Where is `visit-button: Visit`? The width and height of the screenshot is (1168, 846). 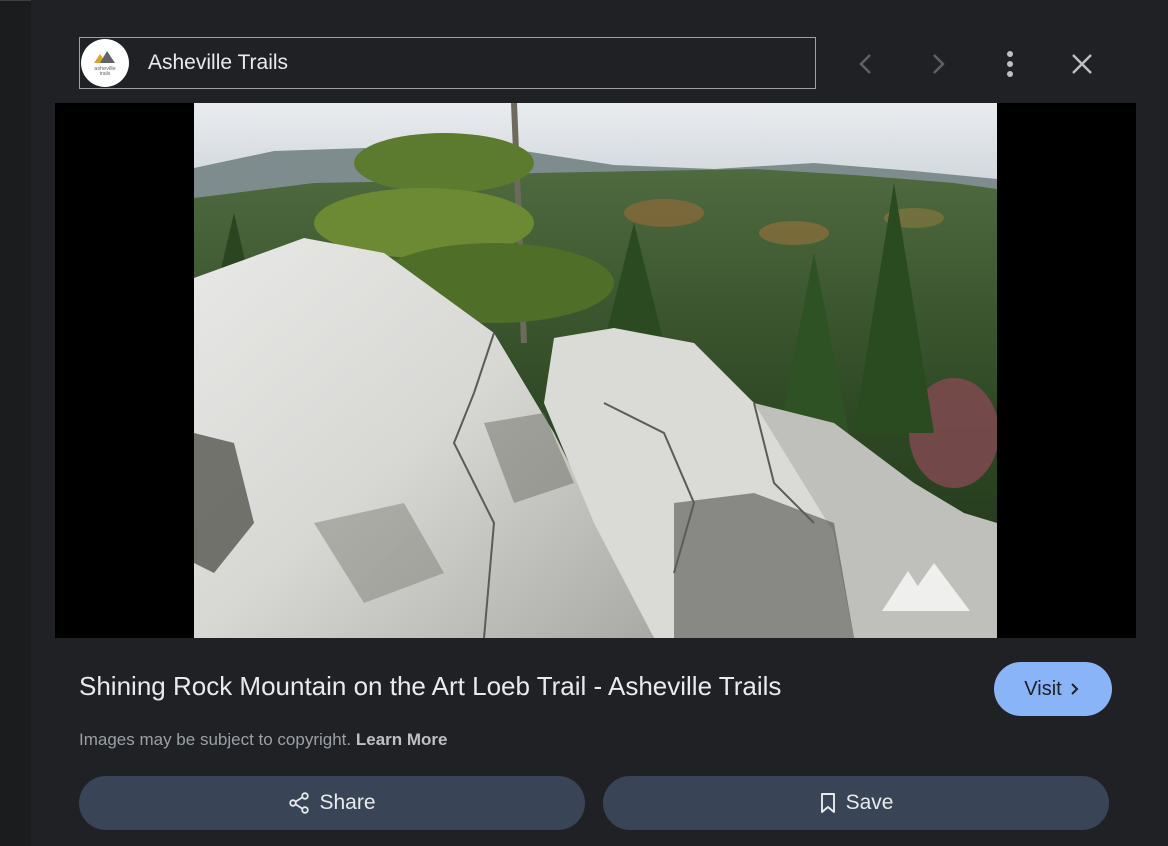
visit-button: Visit is located at coordinates (1053, 689).